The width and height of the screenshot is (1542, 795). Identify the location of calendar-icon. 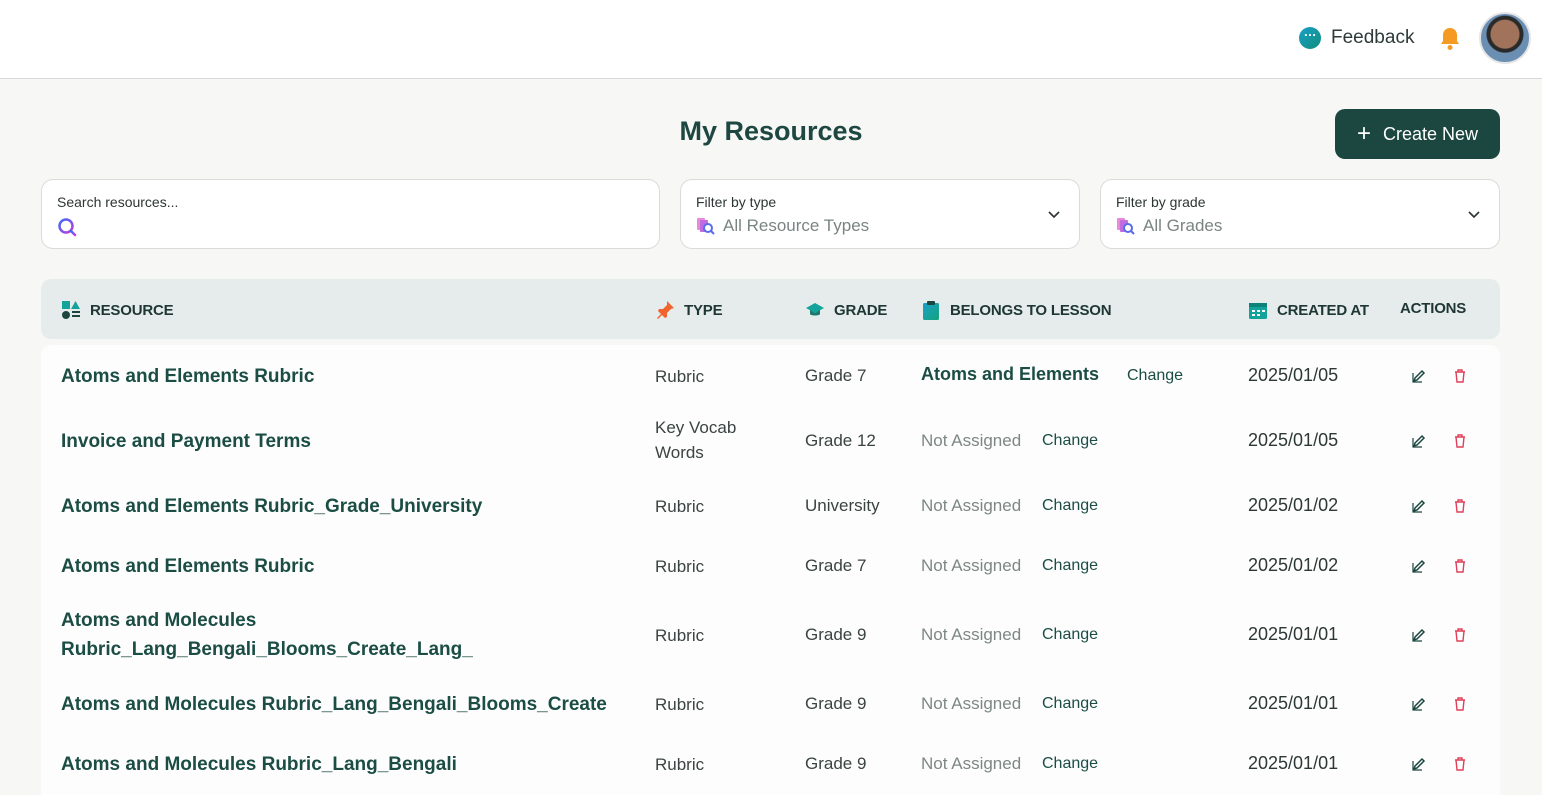
(1258, 311).